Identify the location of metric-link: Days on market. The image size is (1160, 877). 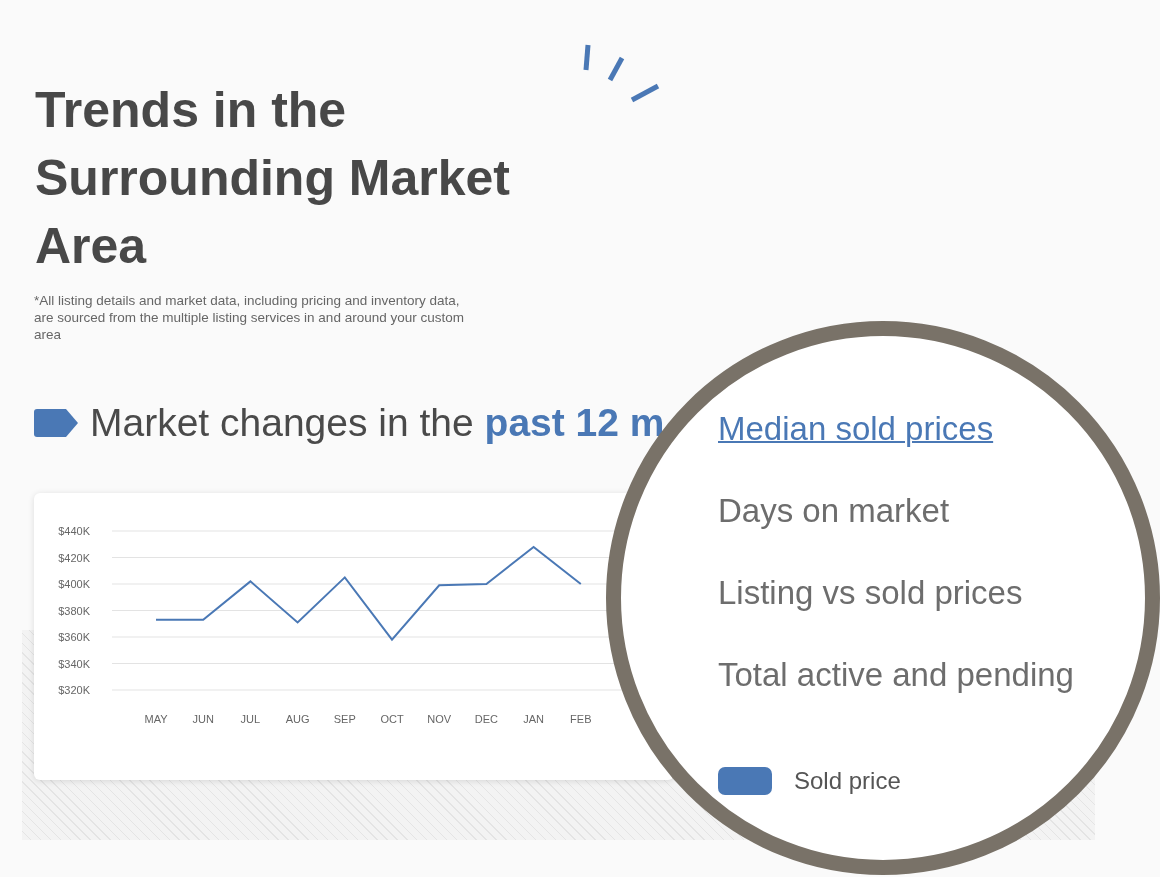
(834, 510).